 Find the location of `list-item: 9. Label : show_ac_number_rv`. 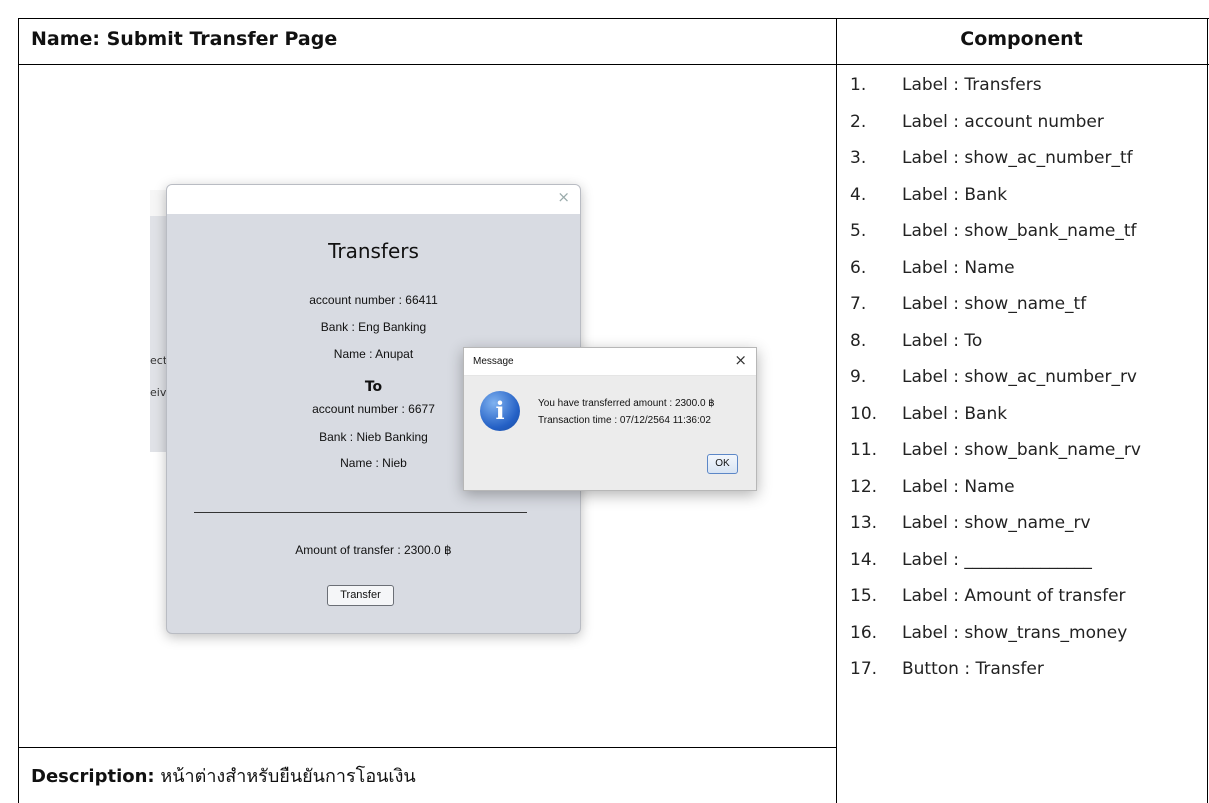

list-item: 9. Label : show_ac_number_rv is located at coordinates (995, 382).